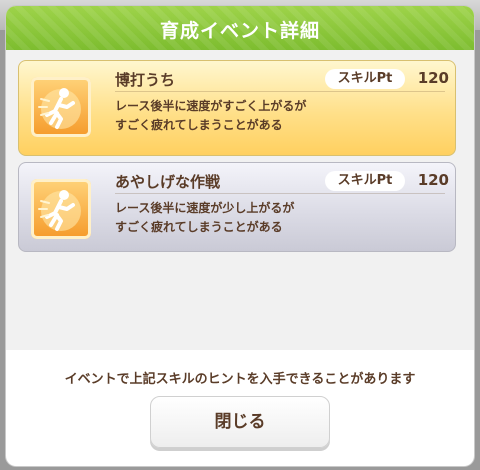 The image size is (480, 470). Describe the element at coordinates (205, 217) in the screenshot. I see `skill-description: レース後半に速度が少し上がるが すごく疲れてしまうことがある` at that location.